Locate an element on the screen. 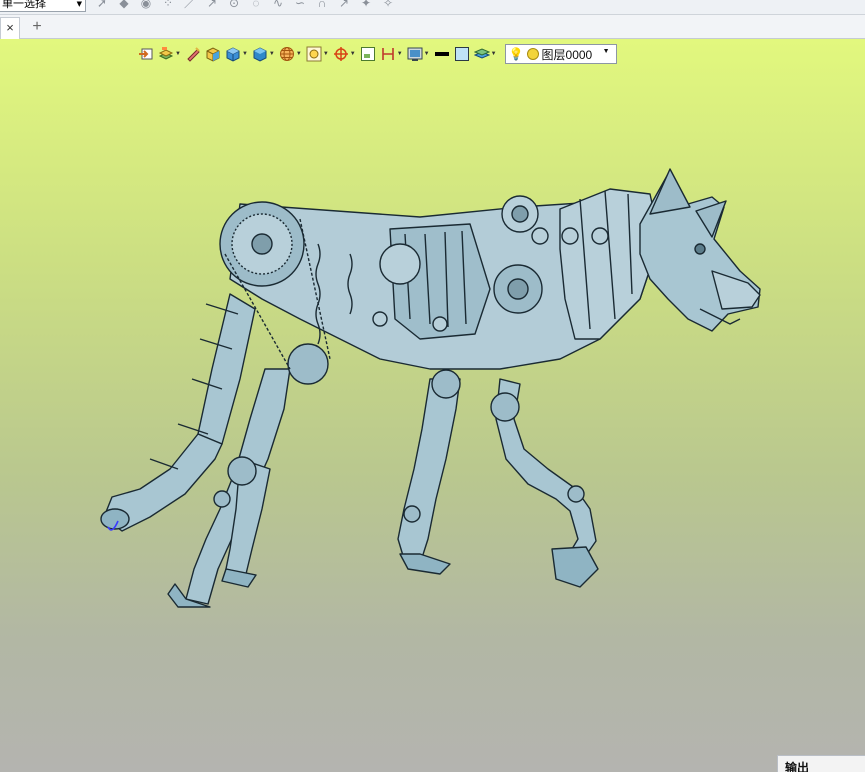  rear-leg-upper is located at coordinates (226, 369).